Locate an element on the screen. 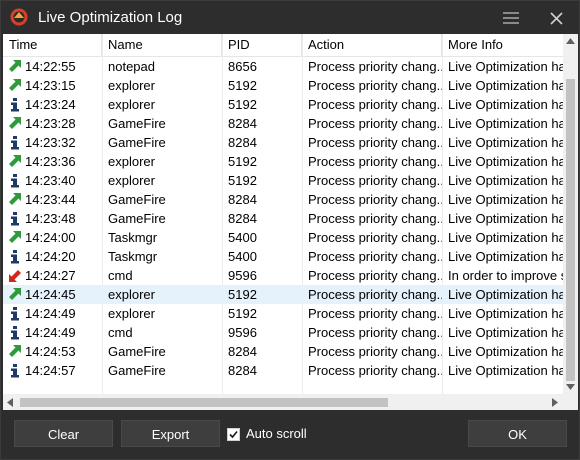 The width and height of the screenshot is (580, 460). time-cell: 14:24:00 is located at coordinates (50, 237).